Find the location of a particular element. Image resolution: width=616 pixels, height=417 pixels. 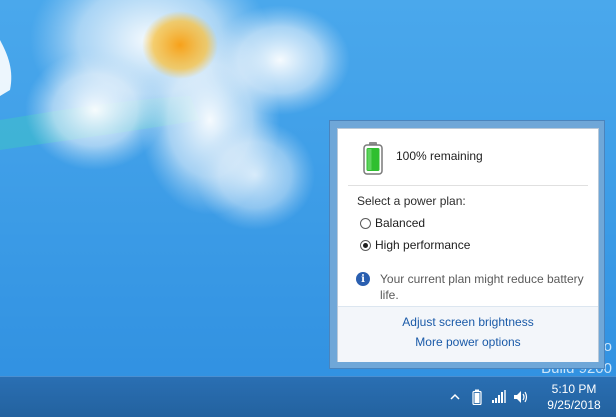

clock: 5:10 PM 9/25/2018 is located at coordinates (574, 397).